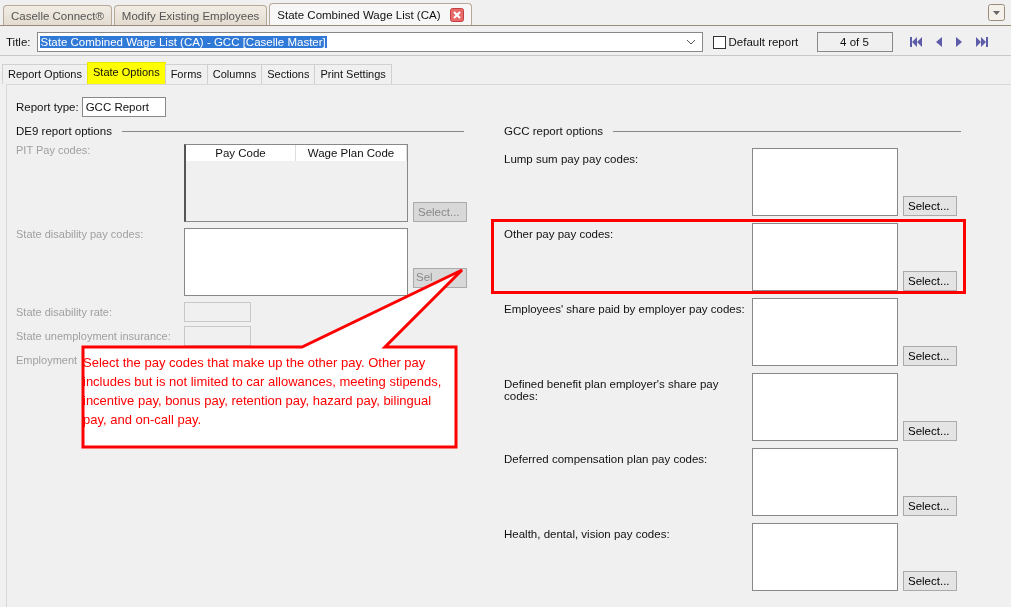 This screenshot has width=1011, height=607. I want to click on field-label: Employees' share paid by employer pay codes:, so click(625, 308).